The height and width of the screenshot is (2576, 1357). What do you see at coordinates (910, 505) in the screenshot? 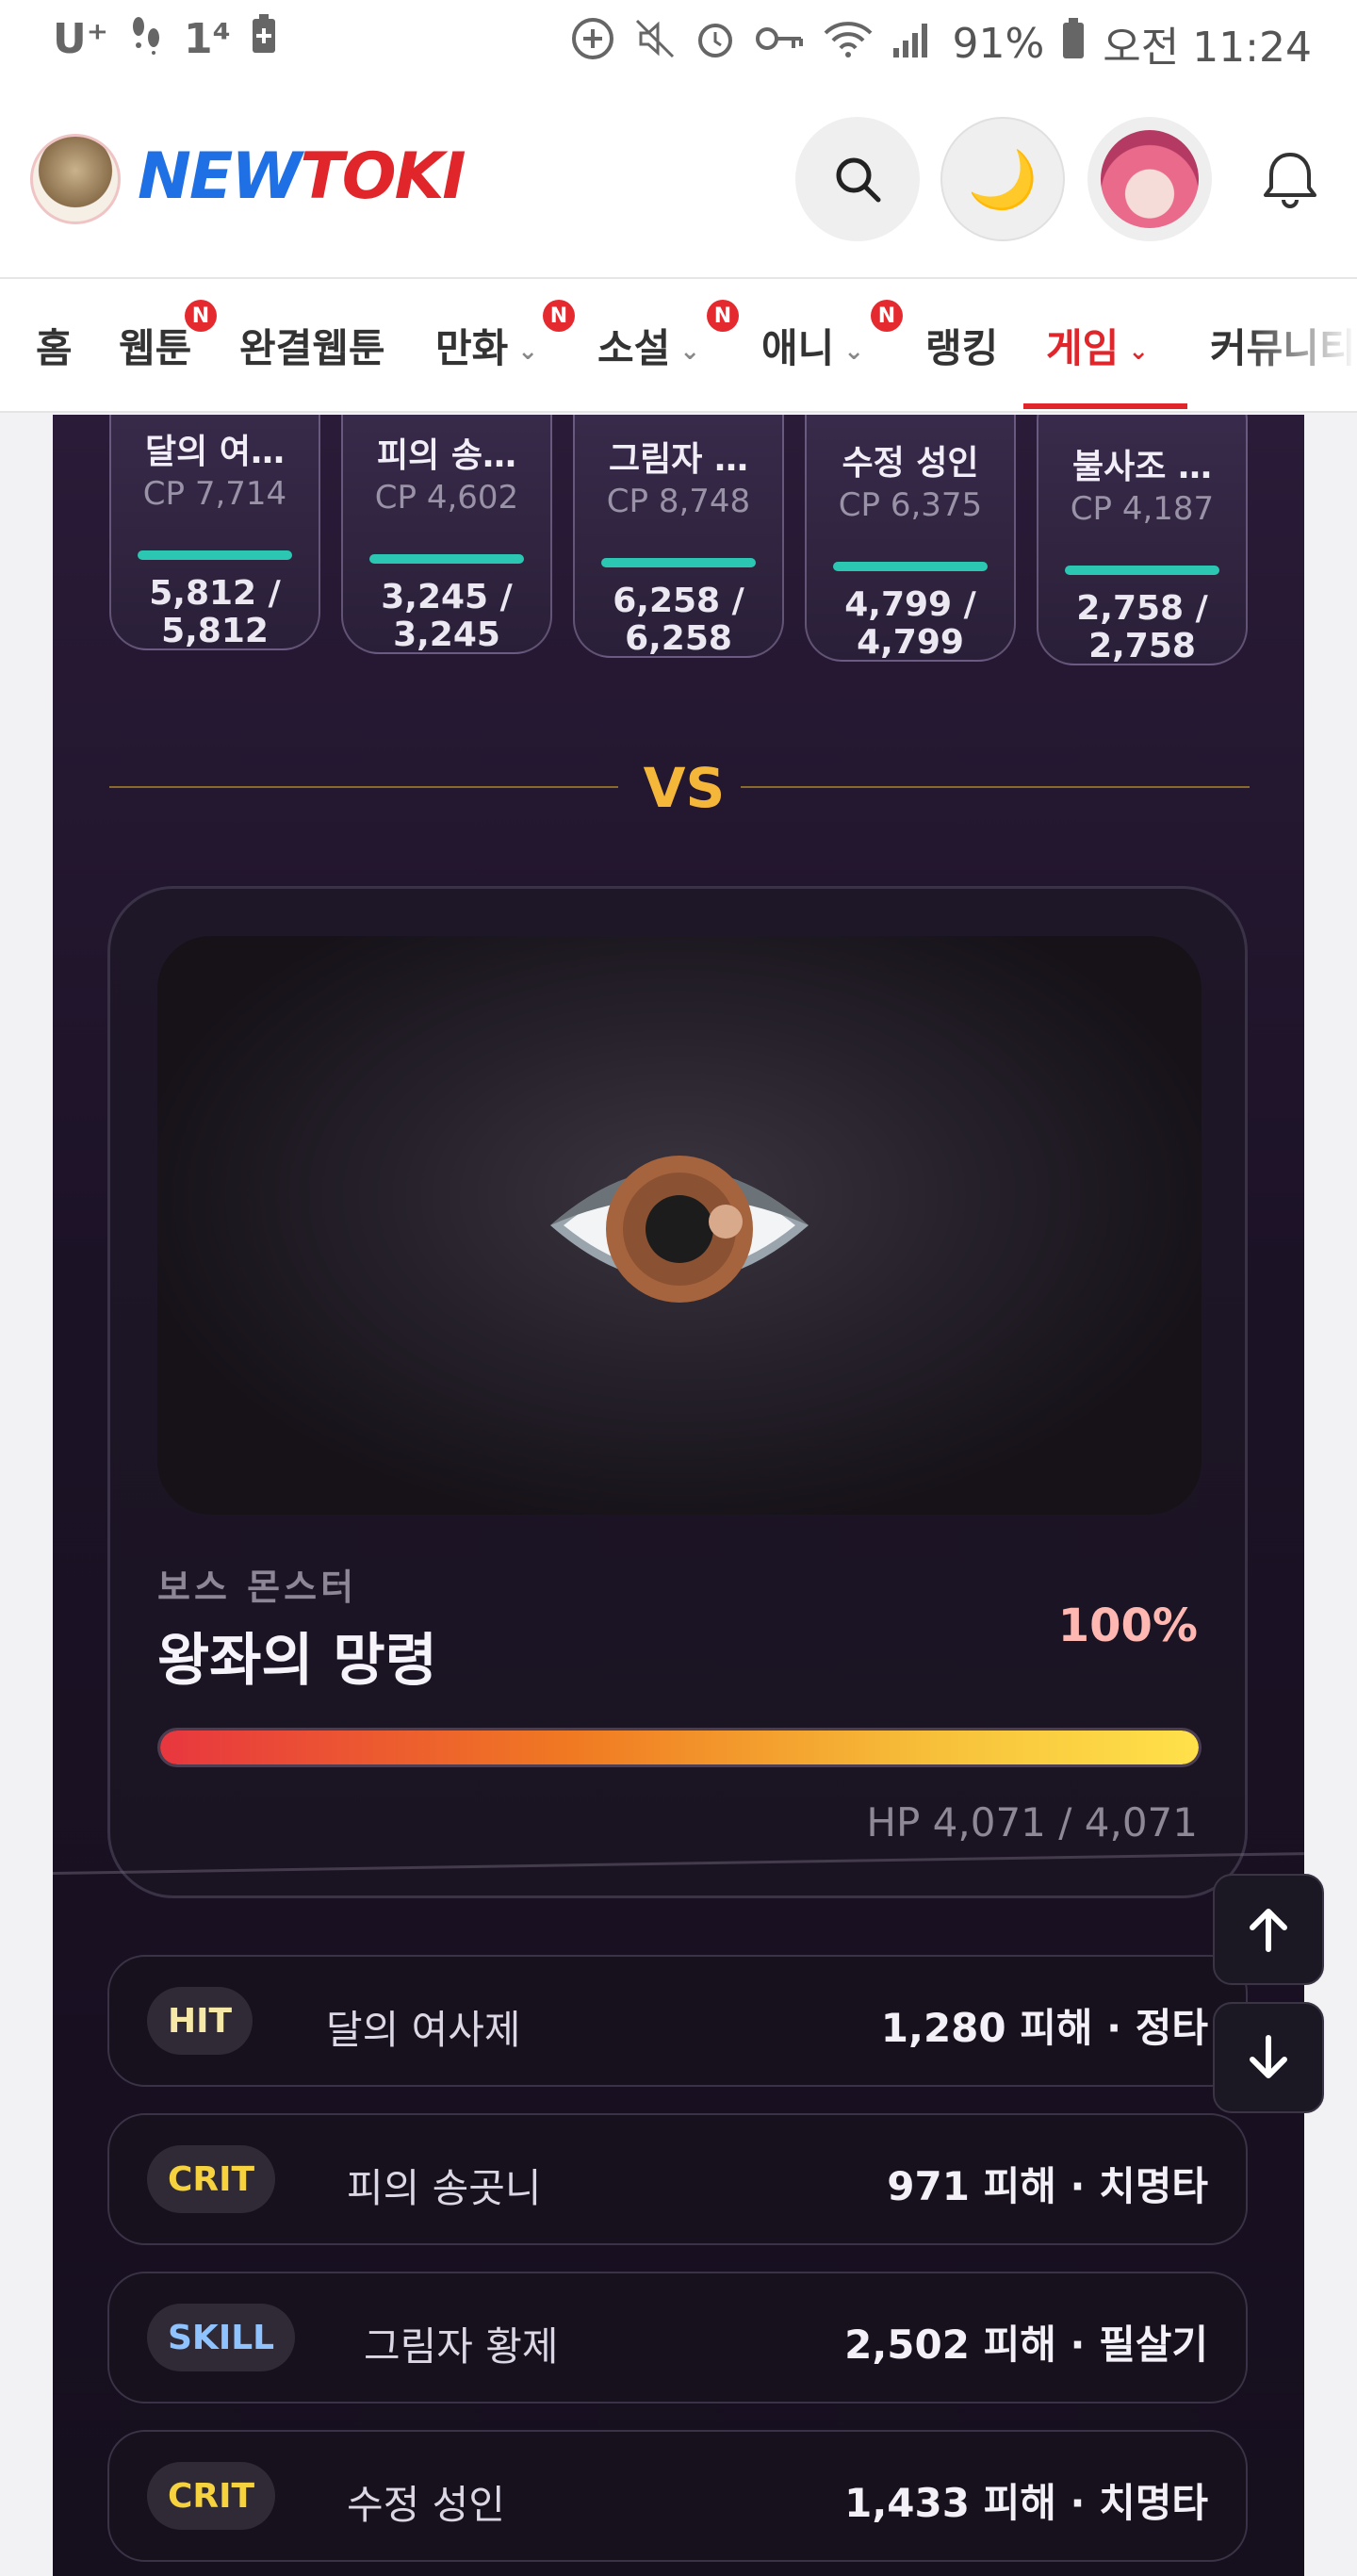
I see `hero-cp: CP 6,375` at bounding box center [910, 505].